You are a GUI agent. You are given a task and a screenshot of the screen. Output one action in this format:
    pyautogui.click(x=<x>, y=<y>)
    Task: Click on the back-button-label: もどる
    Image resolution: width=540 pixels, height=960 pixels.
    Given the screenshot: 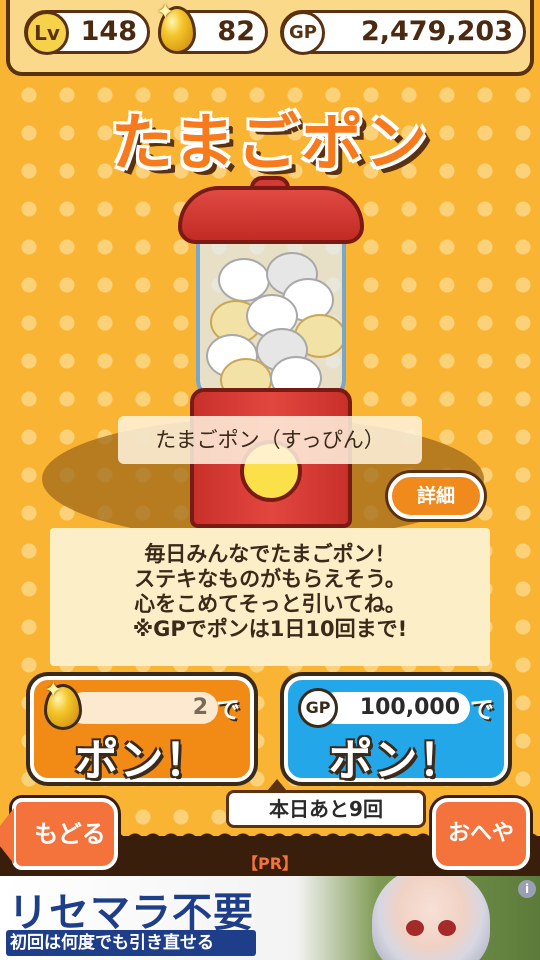 What is the action you would take?
    pyautogui.click(x=70, y=834)
    